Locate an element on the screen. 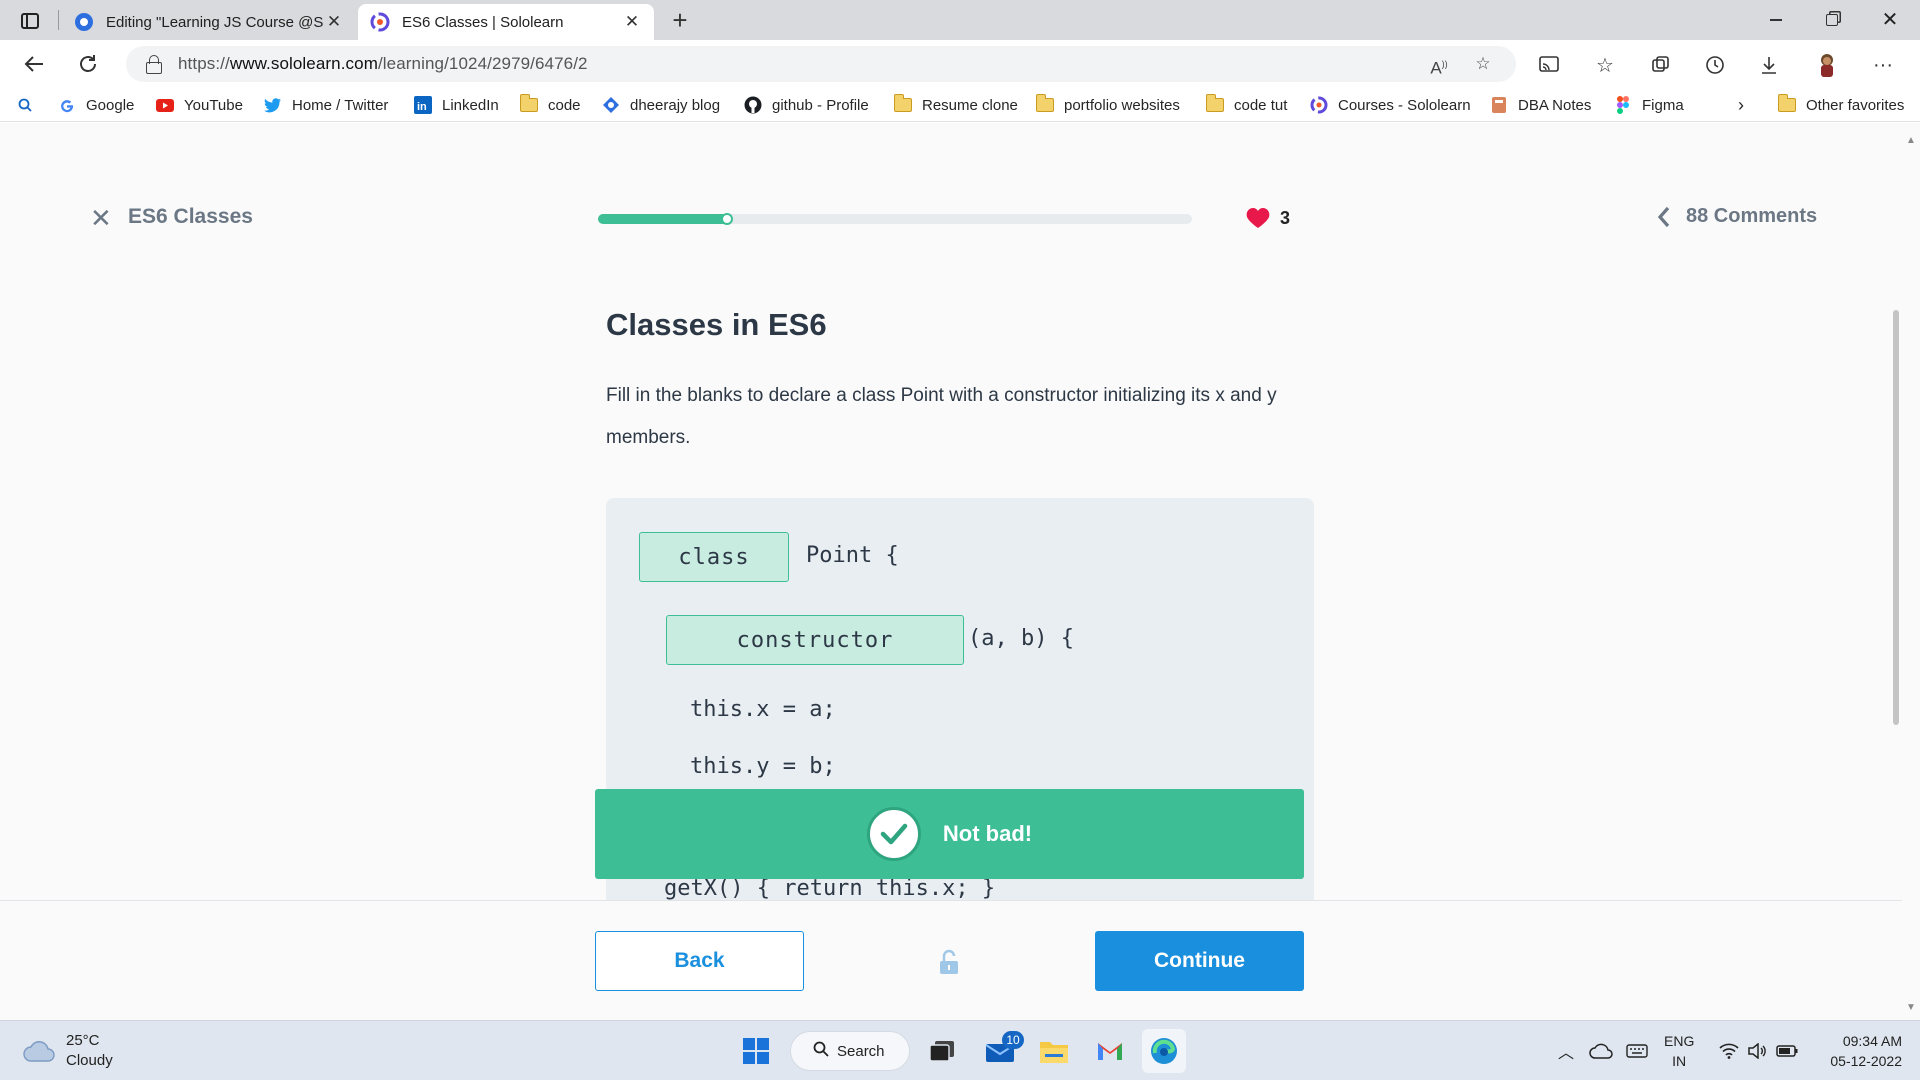 The image size is (1920, 1080). favorite-github: github - Profile is located at coordinates (806, 105).